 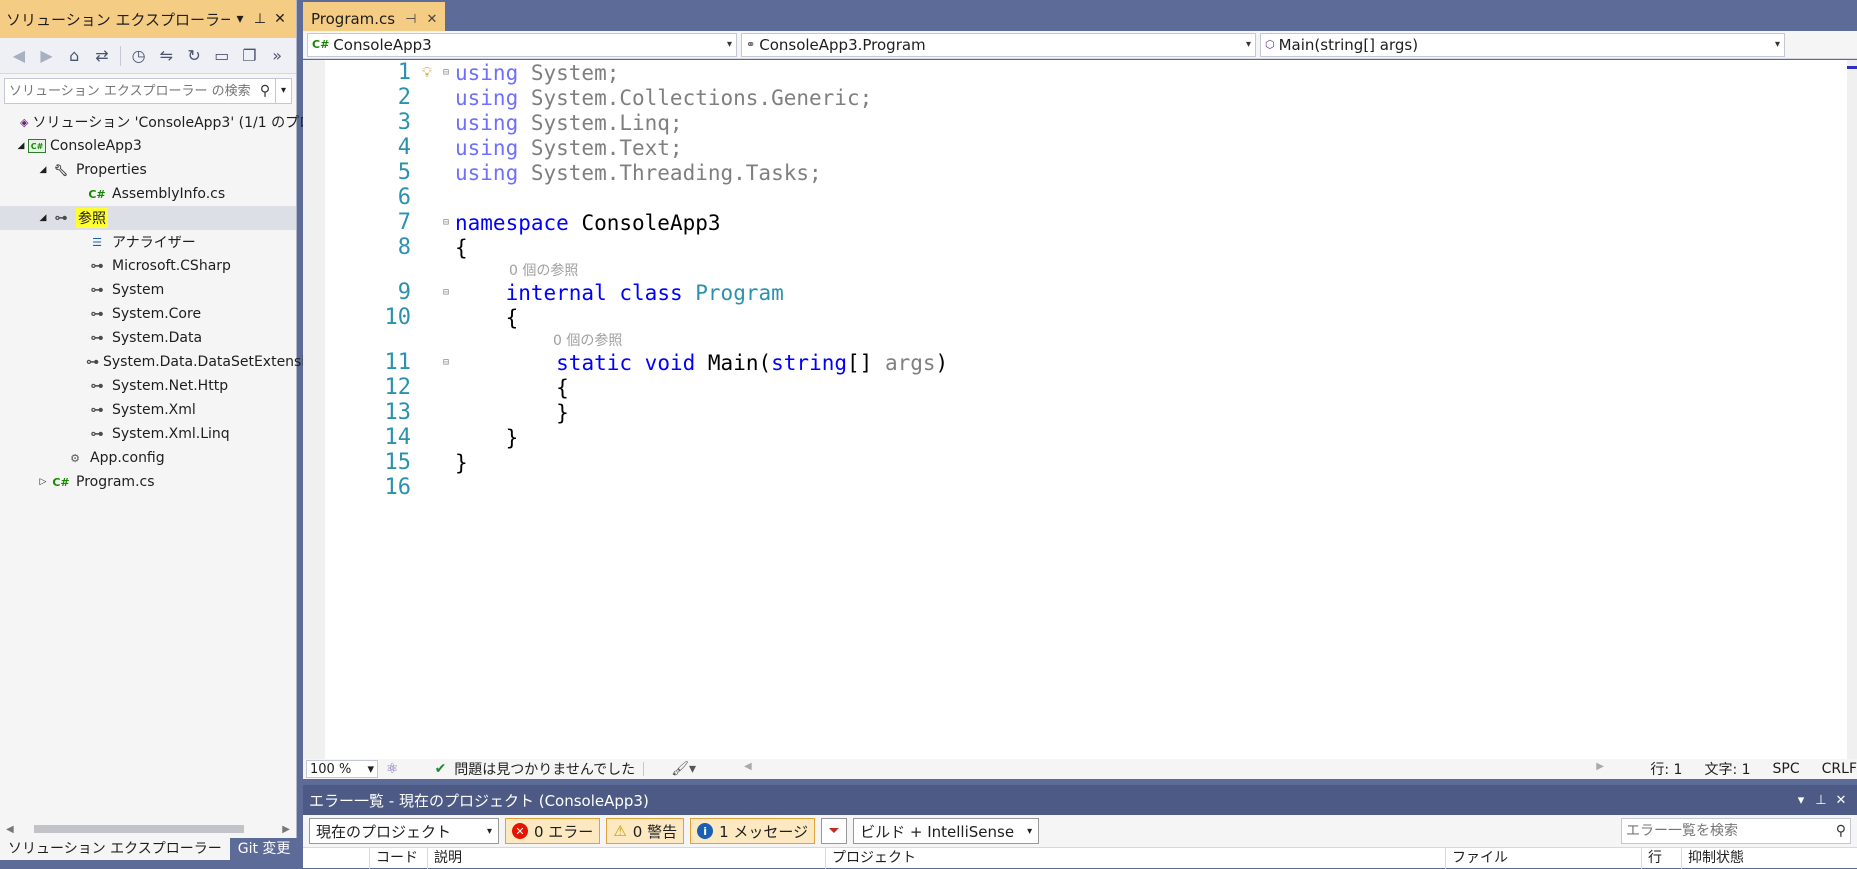 I want to click on column-header-suppression: 抑制状態, so click(x=1746, y=858).